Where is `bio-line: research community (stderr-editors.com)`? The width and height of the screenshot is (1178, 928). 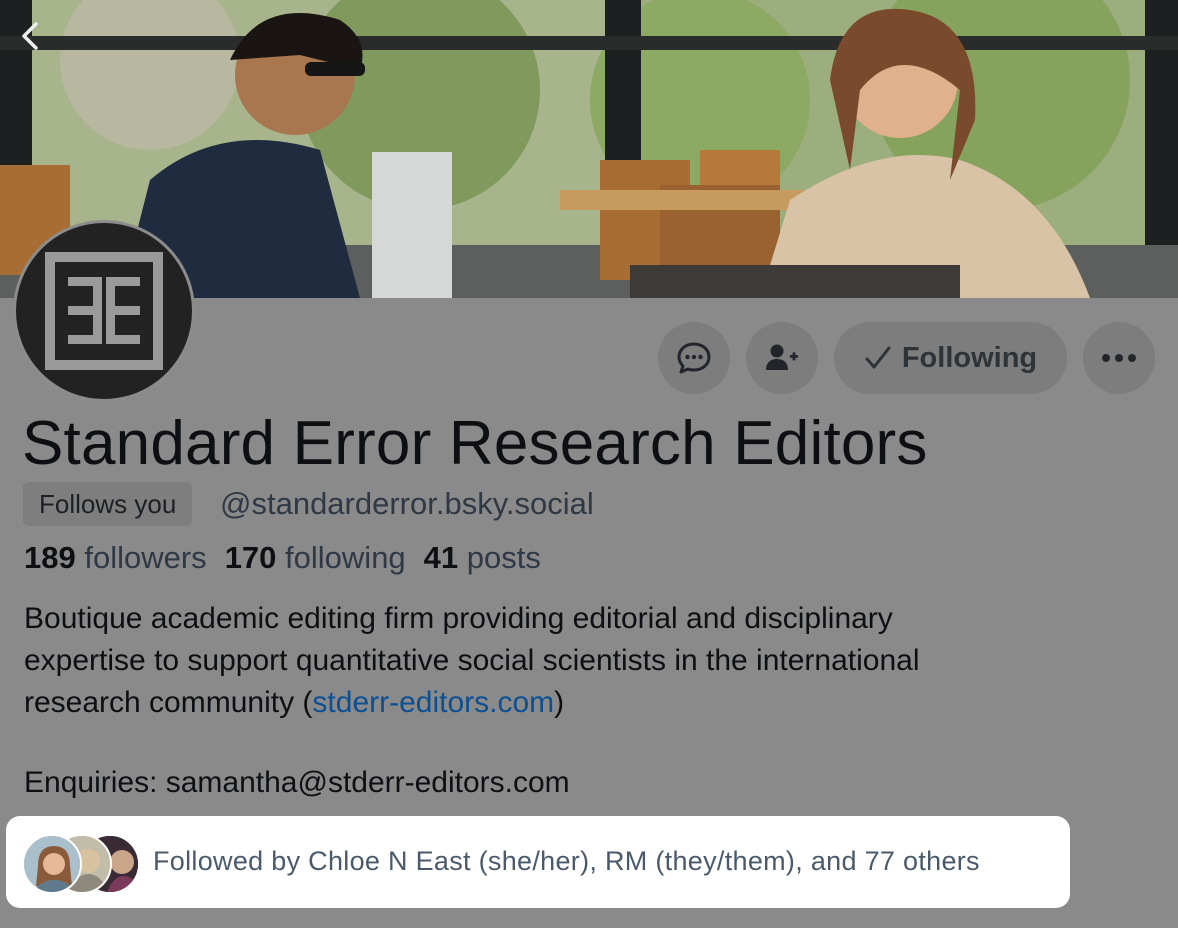
bio-line: research community (stderr-editors.com) is located at coordinates (574, 703).